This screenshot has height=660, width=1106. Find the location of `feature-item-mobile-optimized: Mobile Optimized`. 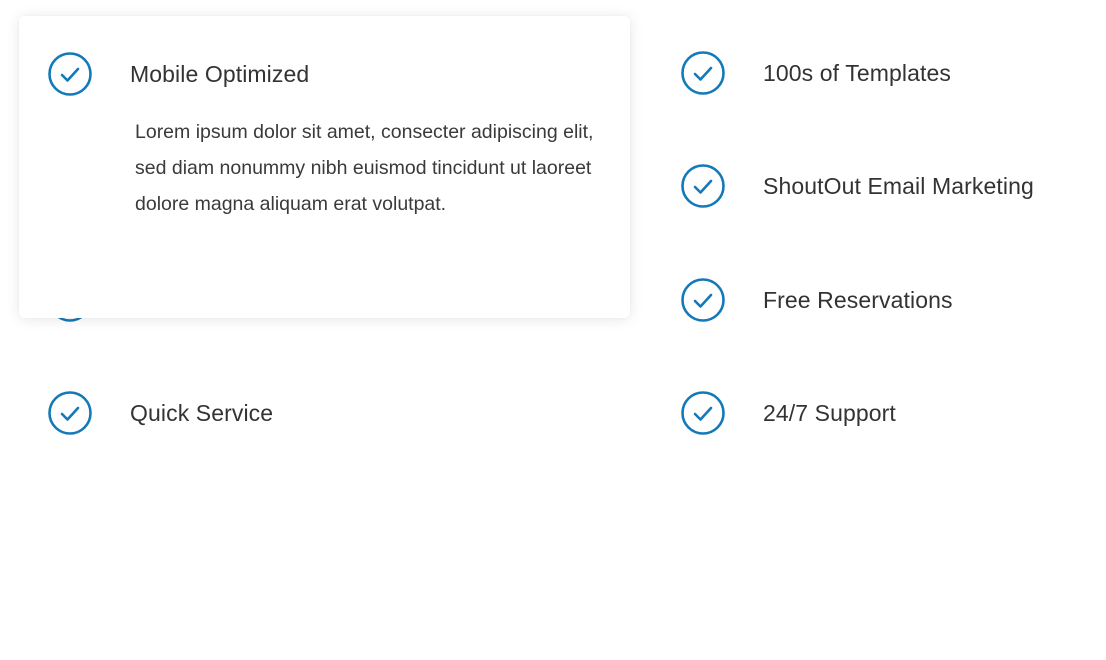

feature-item-mobile-optimized: Mobile Optimized is located at coordinates (178, 74).